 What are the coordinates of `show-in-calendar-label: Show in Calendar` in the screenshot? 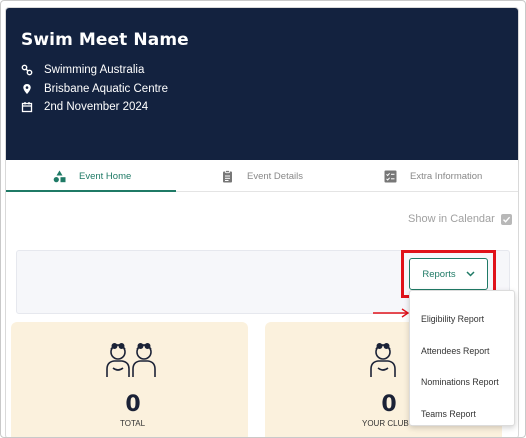 It's located at (451, 219).